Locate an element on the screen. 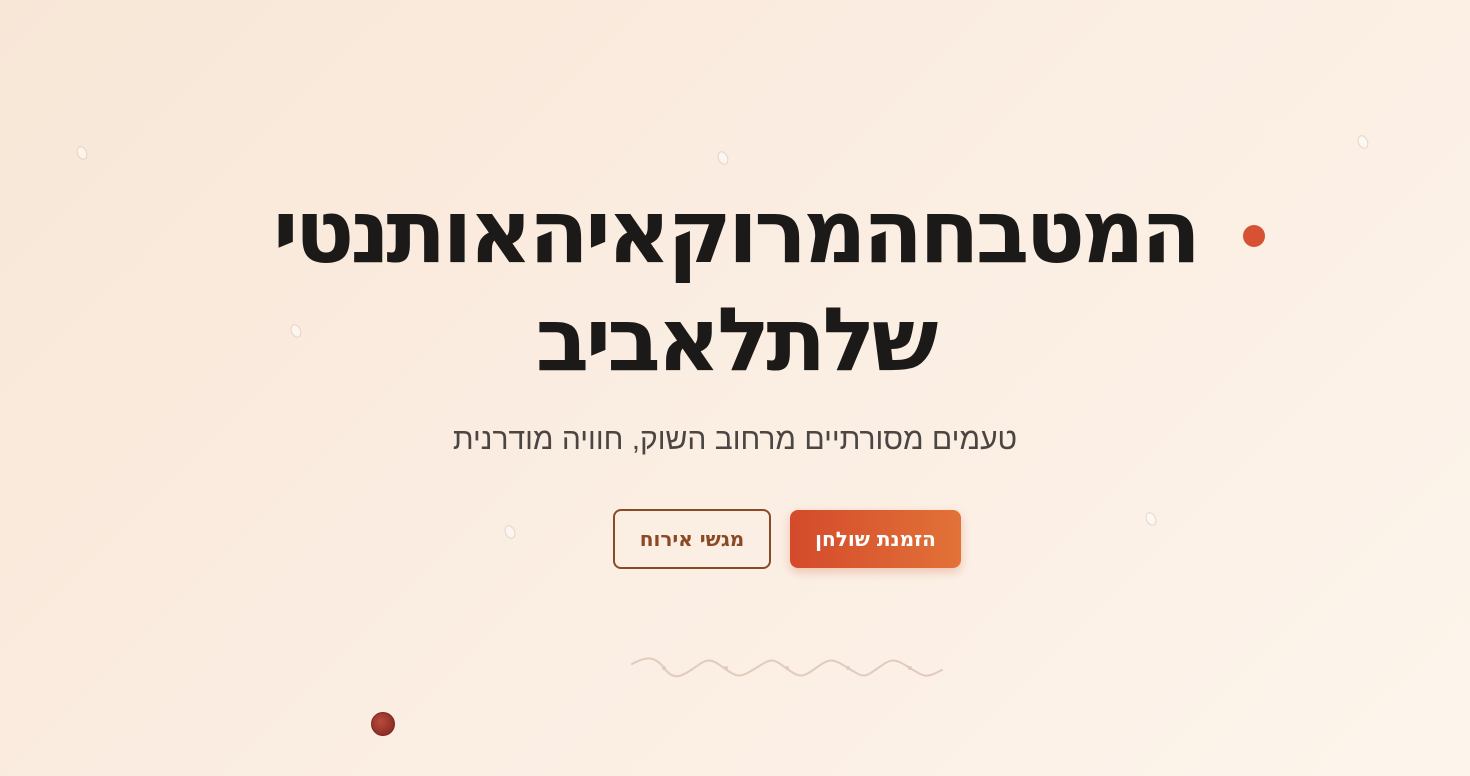  catering-platters-button-label: מגשי אירוח is located at coordinates (692, 539).